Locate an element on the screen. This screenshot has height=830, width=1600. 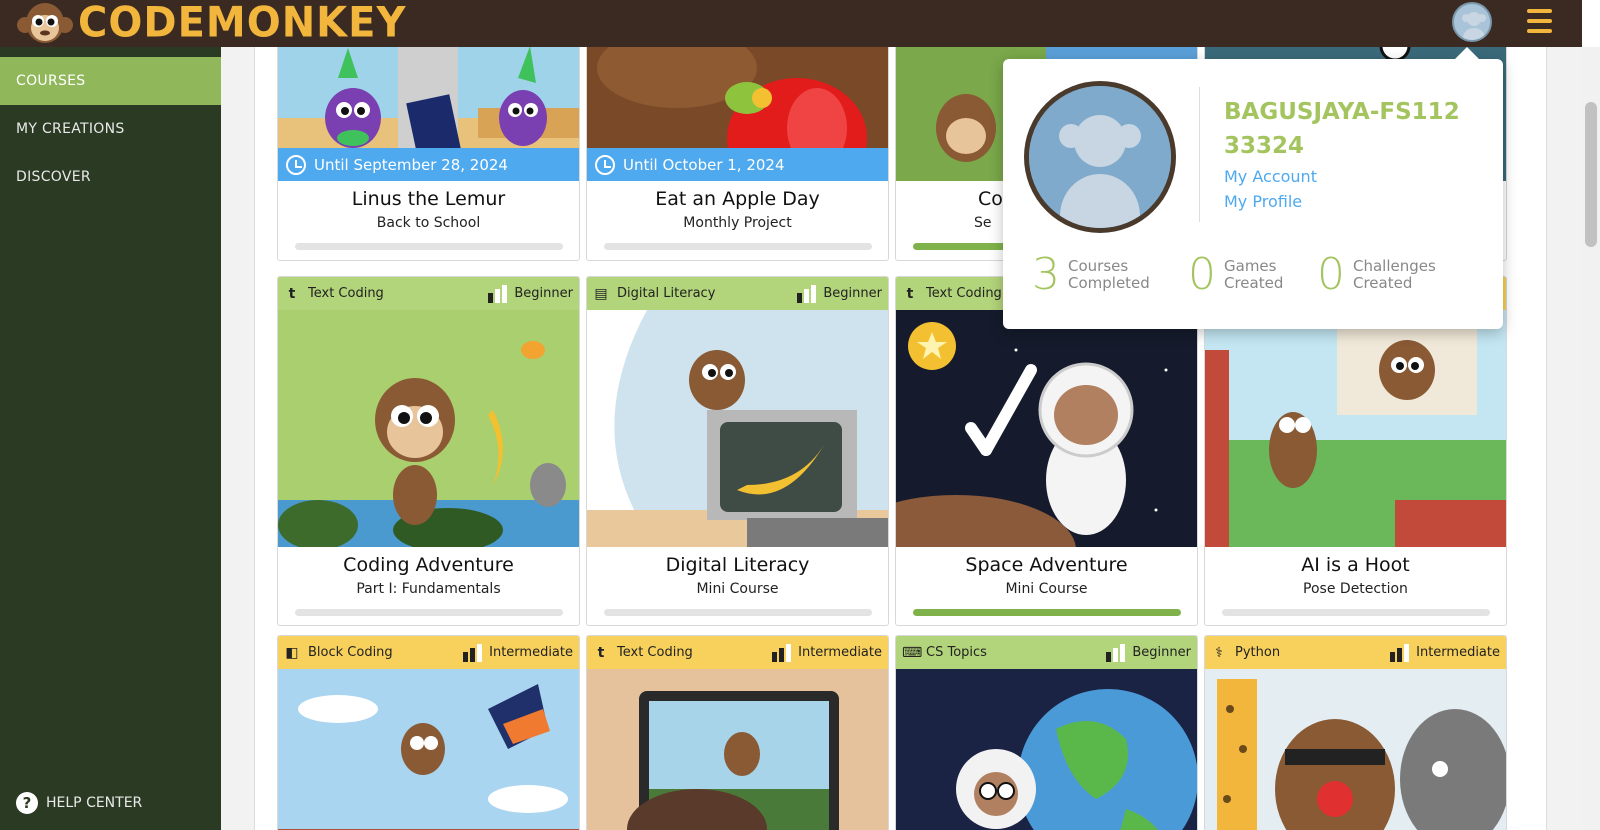
deadline-text: Until October 1, 2024 is located at coordinates (704, 164).